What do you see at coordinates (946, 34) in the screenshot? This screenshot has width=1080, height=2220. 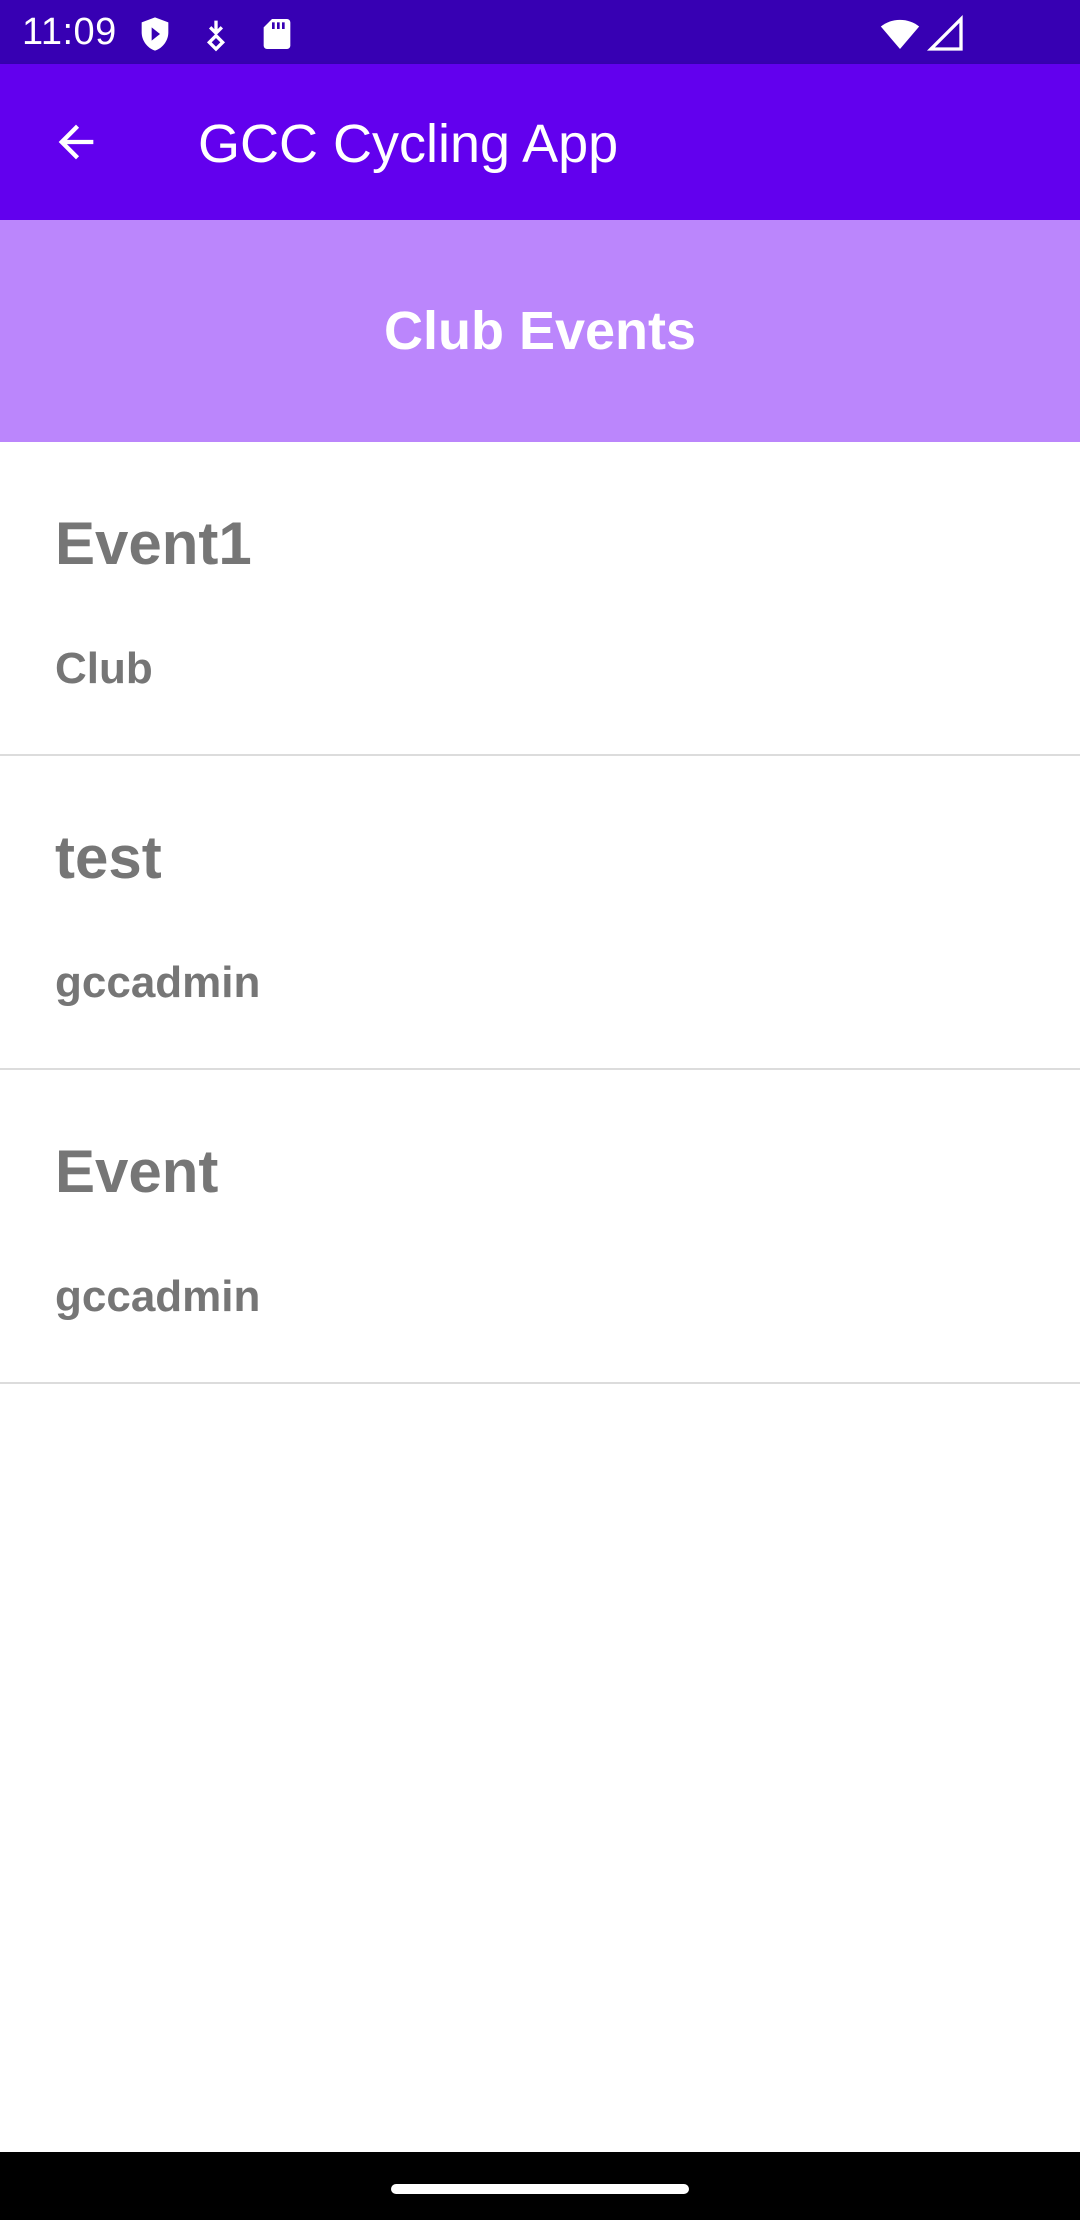 I see `signal-icon` at bounding box center [946, 34].